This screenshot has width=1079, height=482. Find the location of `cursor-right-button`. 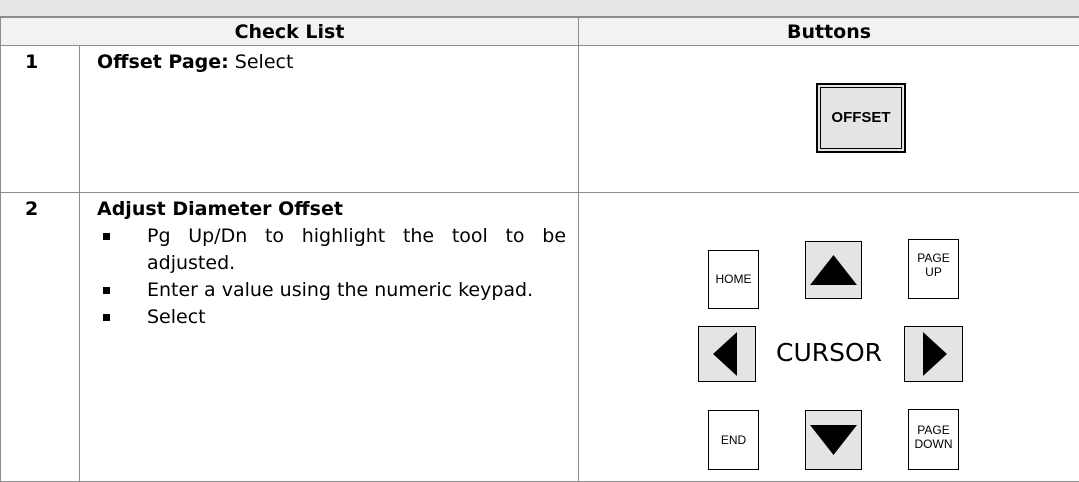

cursor-right-button is located at coordinates (933, 354).